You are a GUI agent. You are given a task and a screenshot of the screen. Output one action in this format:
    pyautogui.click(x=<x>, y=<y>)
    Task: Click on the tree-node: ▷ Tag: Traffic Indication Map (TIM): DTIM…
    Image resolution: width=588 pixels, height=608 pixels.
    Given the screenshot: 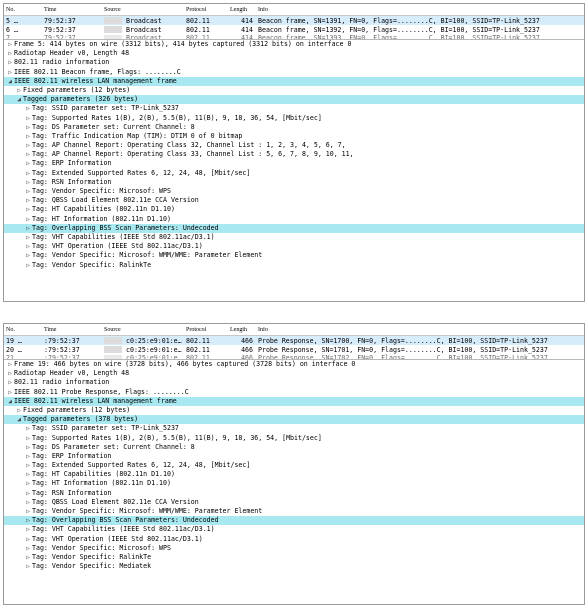 What is the action you would take?
    pyautogui.click(x=294, y=136)
    